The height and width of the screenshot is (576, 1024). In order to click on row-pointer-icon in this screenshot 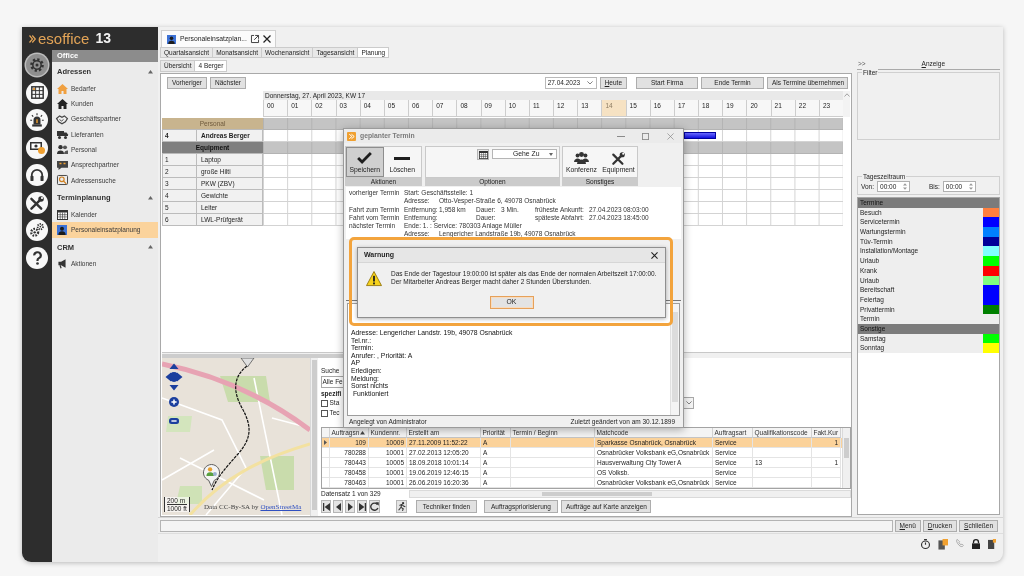, I will do `click(325, 442)`.